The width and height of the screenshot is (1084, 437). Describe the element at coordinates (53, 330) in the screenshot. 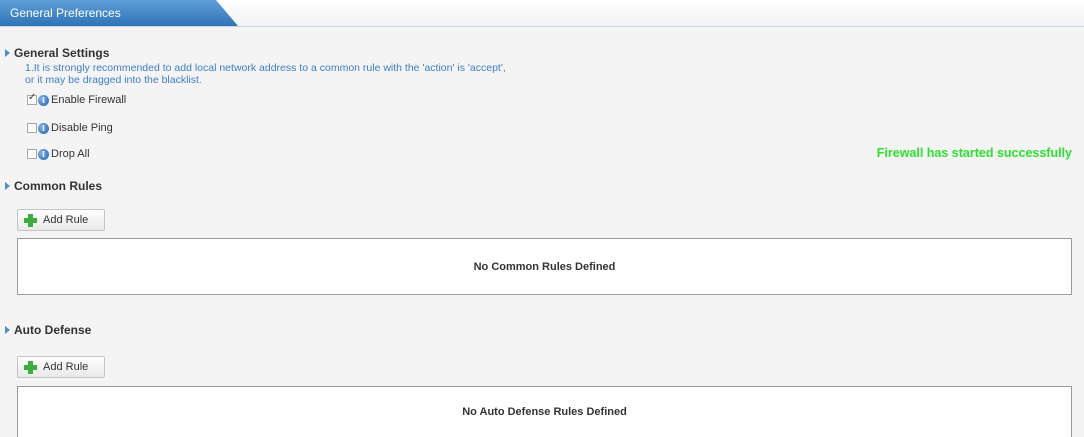

I see `auto-defense-title: Auto Defense` at that location.